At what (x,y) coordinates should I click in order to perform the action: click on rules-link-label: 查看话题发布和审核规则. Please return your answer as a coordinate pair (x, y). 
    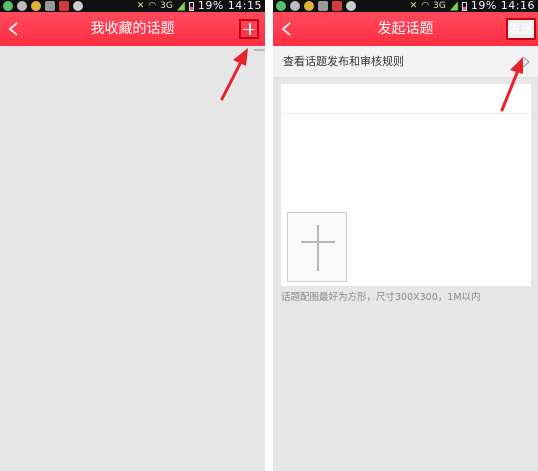
    Looking at the image, I should click on (343, 61).